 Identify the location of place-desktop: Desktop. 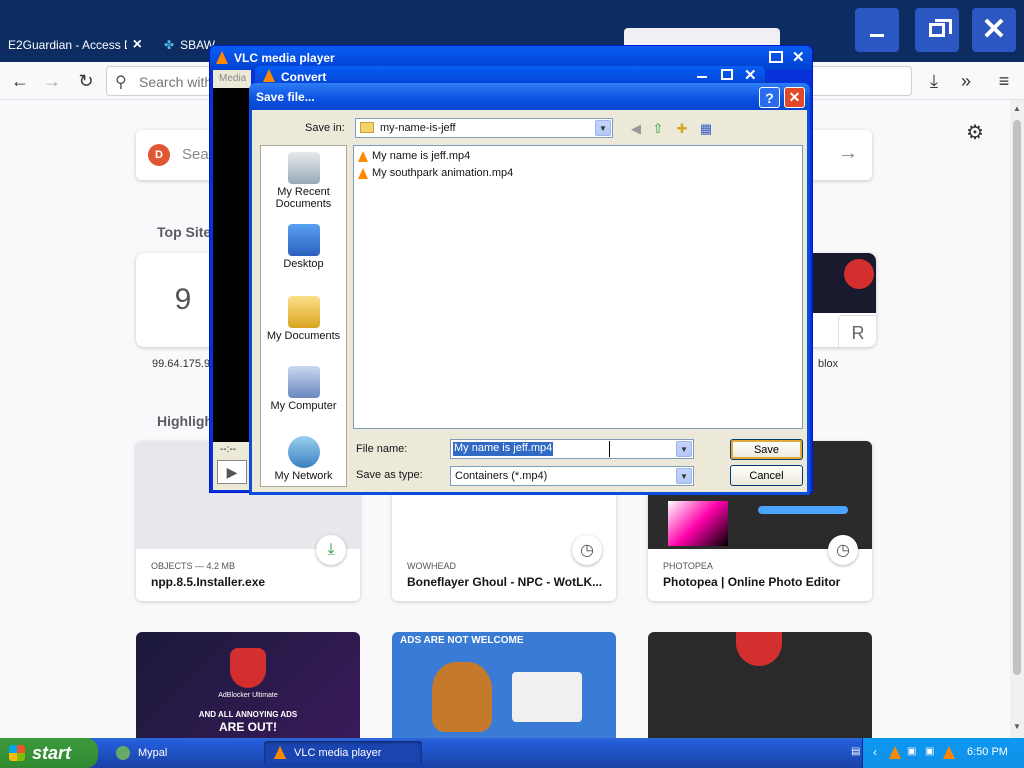
(303, 247).